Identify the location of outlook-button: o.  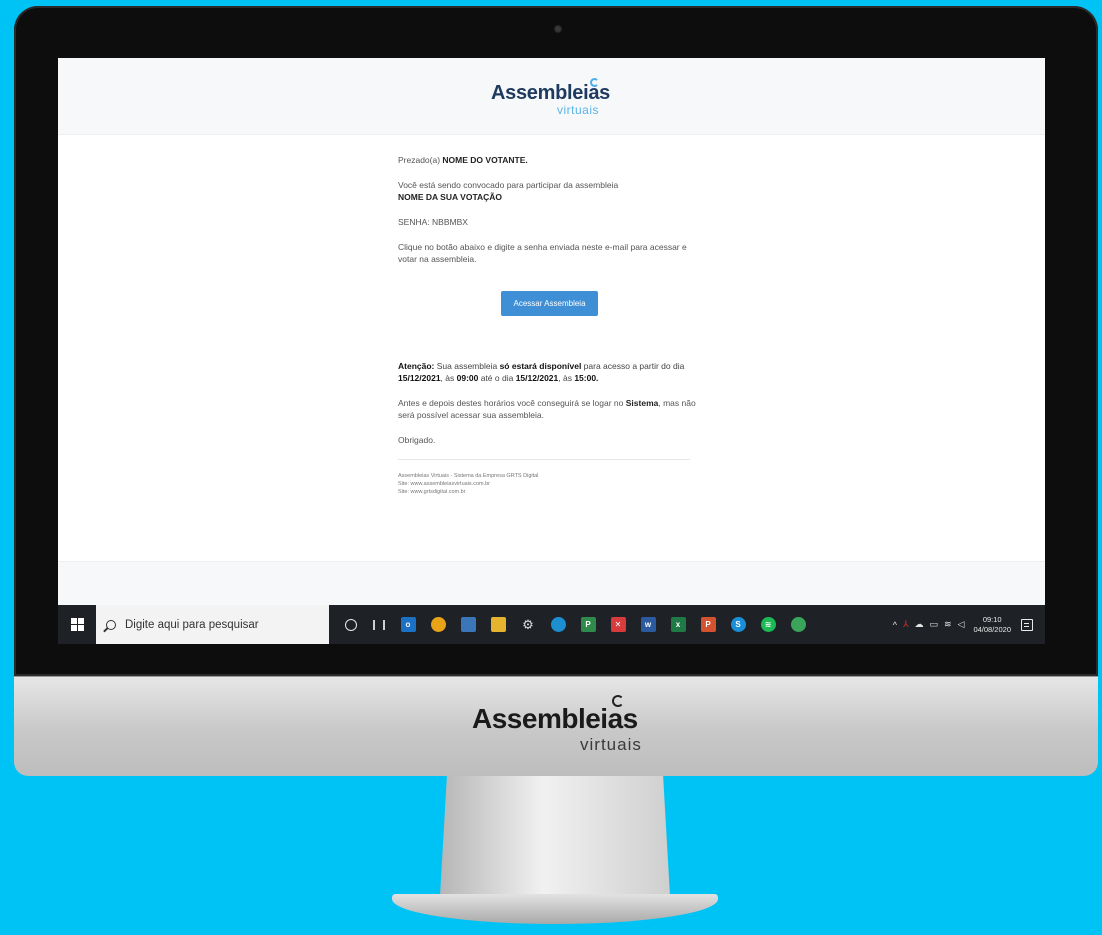
(408, 624).